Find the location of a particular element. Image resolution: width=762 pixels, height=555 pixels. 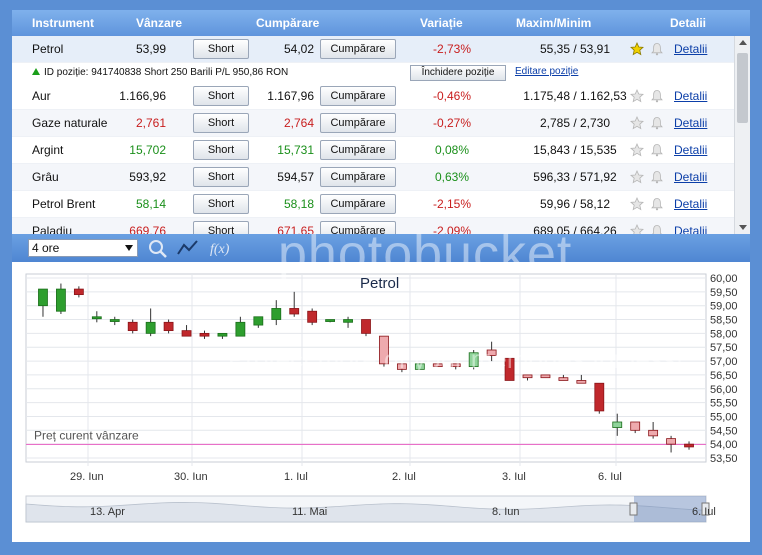

change-value: -2,15% is located at coordinates (452, 204).